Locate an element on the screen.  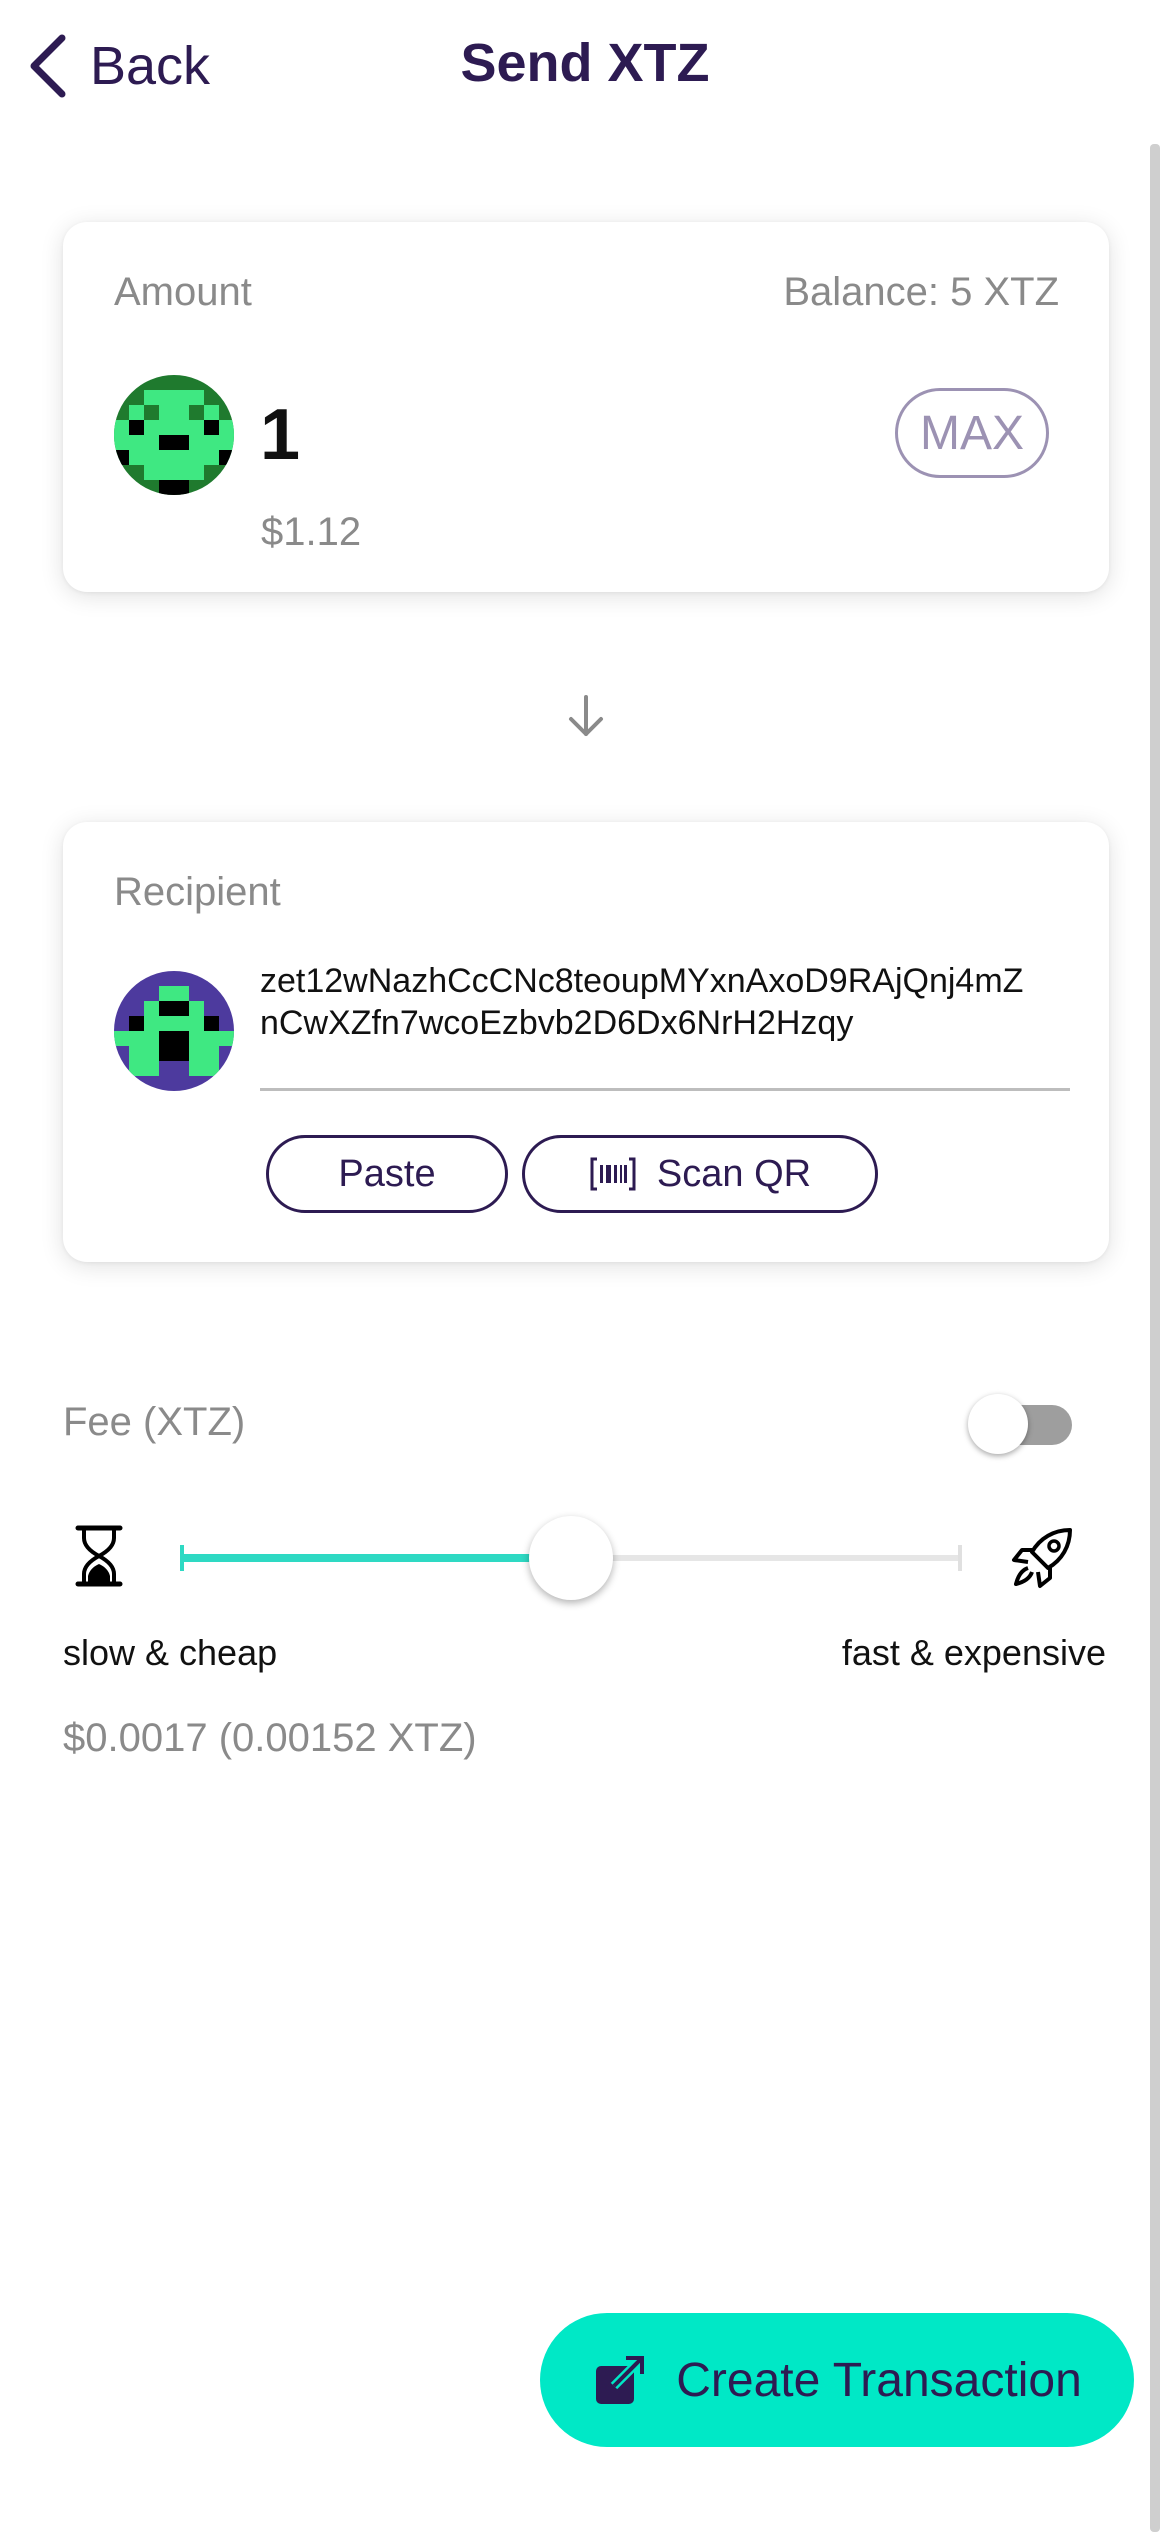
fee-slider is located at coordinates (571, 1558).